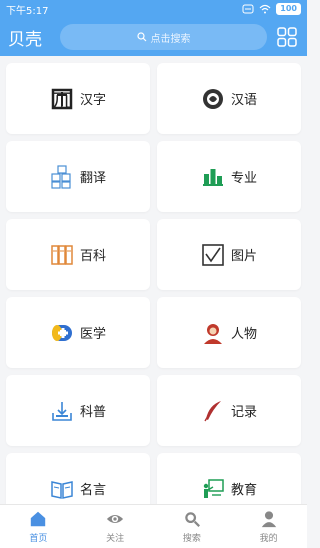 The width and height of the screenshot is (320, 548). What do you see at coordinates (25, 39) in the screenshot?
I see `app-title: 贝壳` at bounding box center [25, 39].